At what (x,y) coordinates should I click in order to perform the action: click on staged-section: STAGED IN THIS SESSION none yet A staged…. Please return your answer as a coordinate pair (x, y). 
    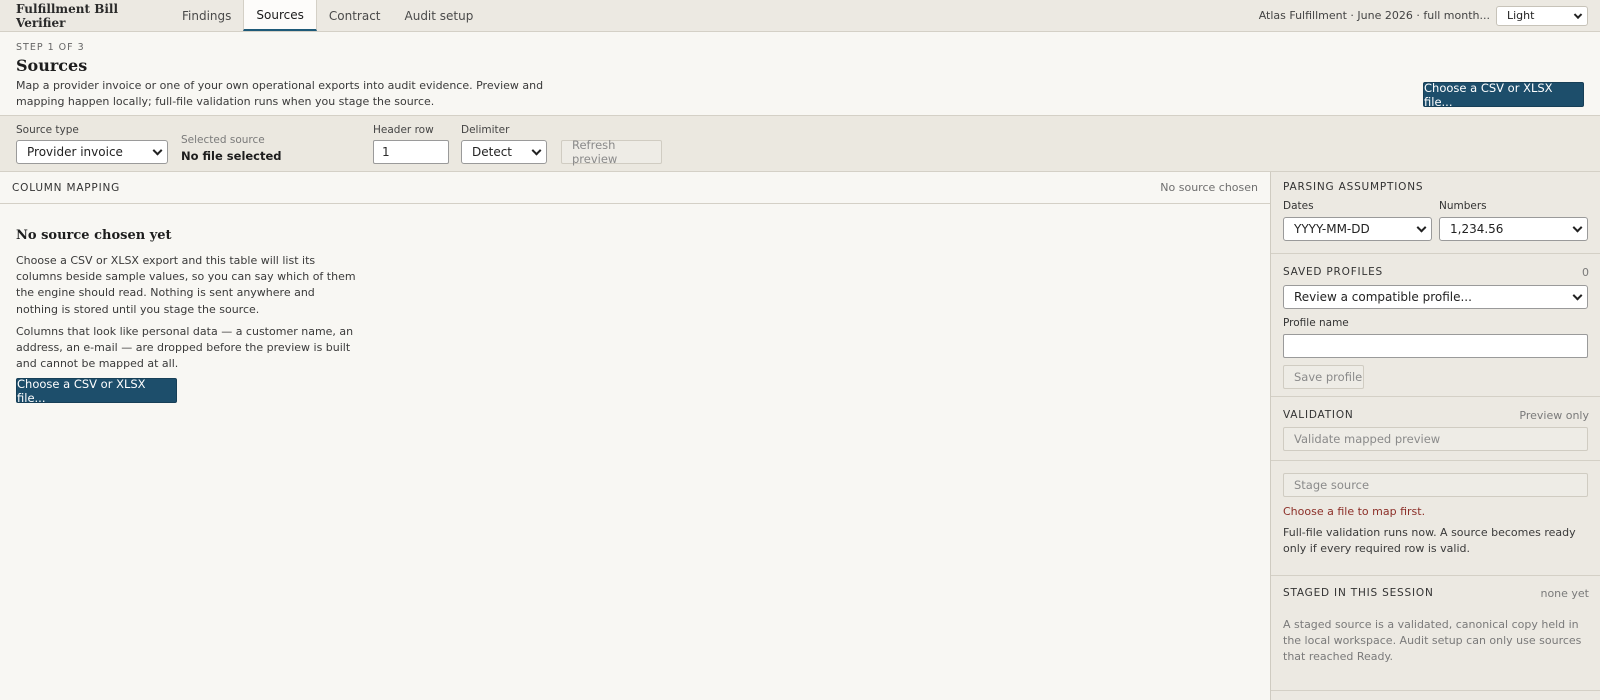
    Looking at the image, I should click on (1435, 633).